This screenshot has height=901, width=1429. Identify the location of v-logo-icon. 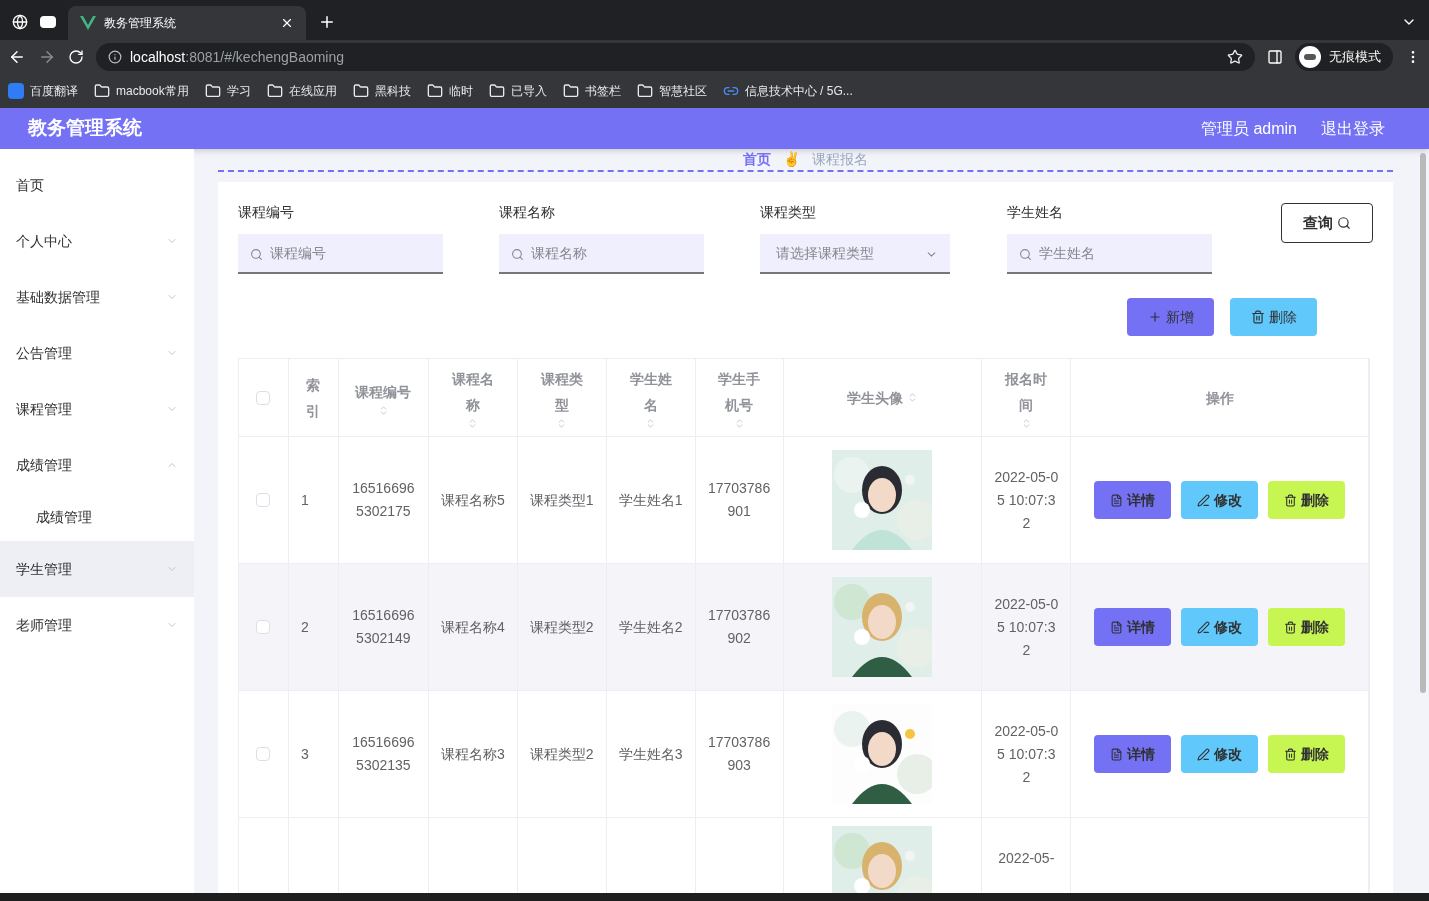
(88, 23).